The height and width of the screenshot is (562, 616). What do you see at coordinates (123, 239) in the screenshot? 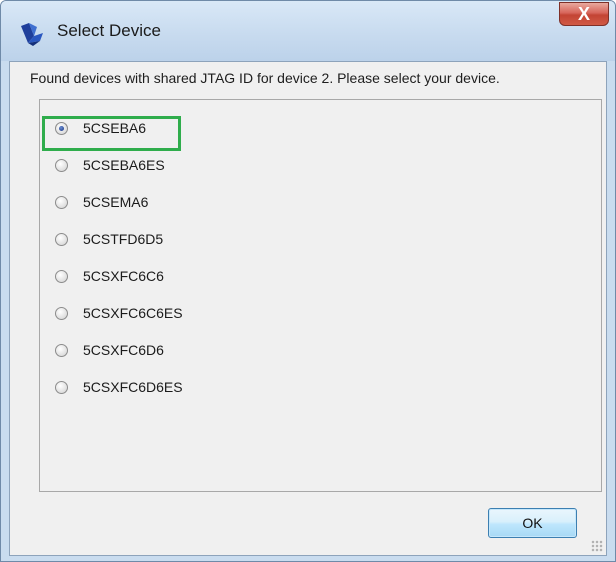
I see `device-label: 5CSTFD6D5` at bounding box center [123, 239].